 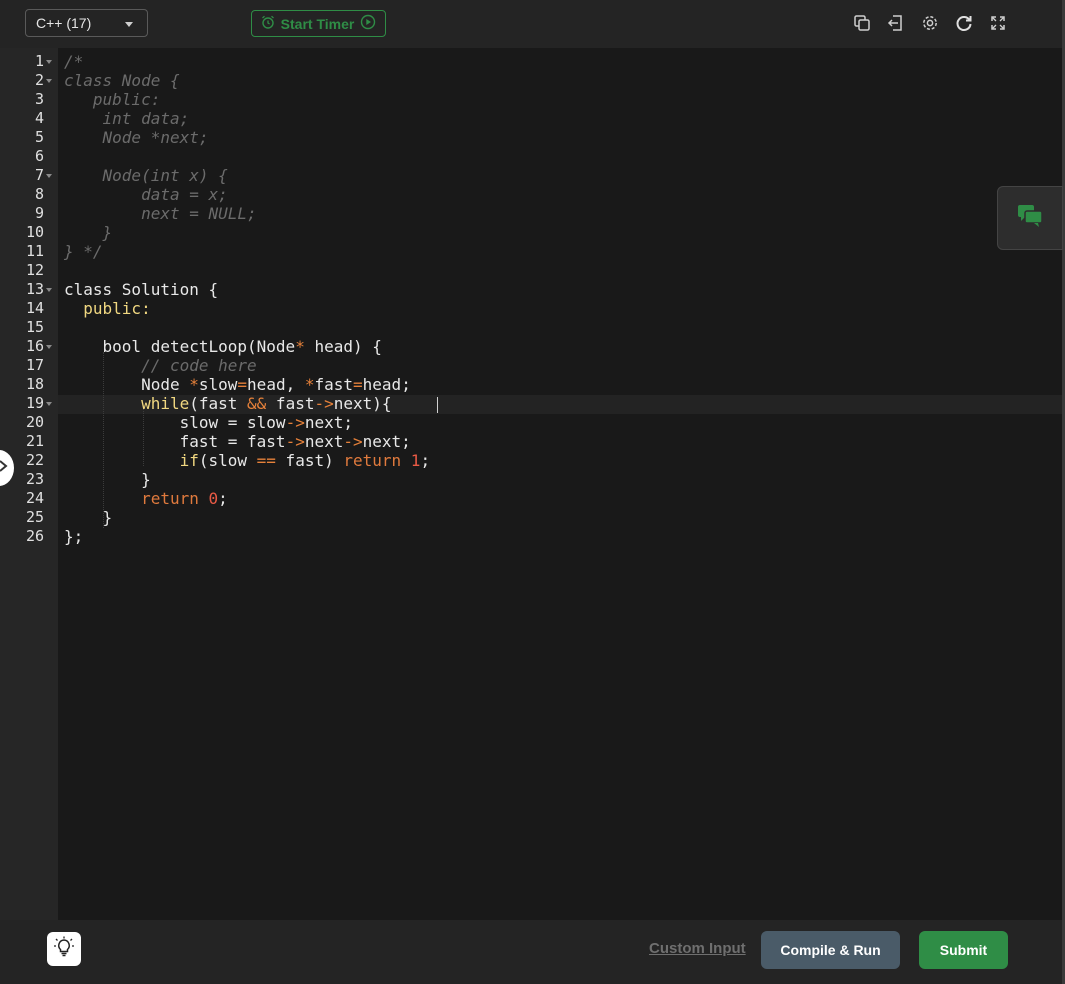 I want to click on start-timer-label: Start Timer, so click(x=317, y=23).